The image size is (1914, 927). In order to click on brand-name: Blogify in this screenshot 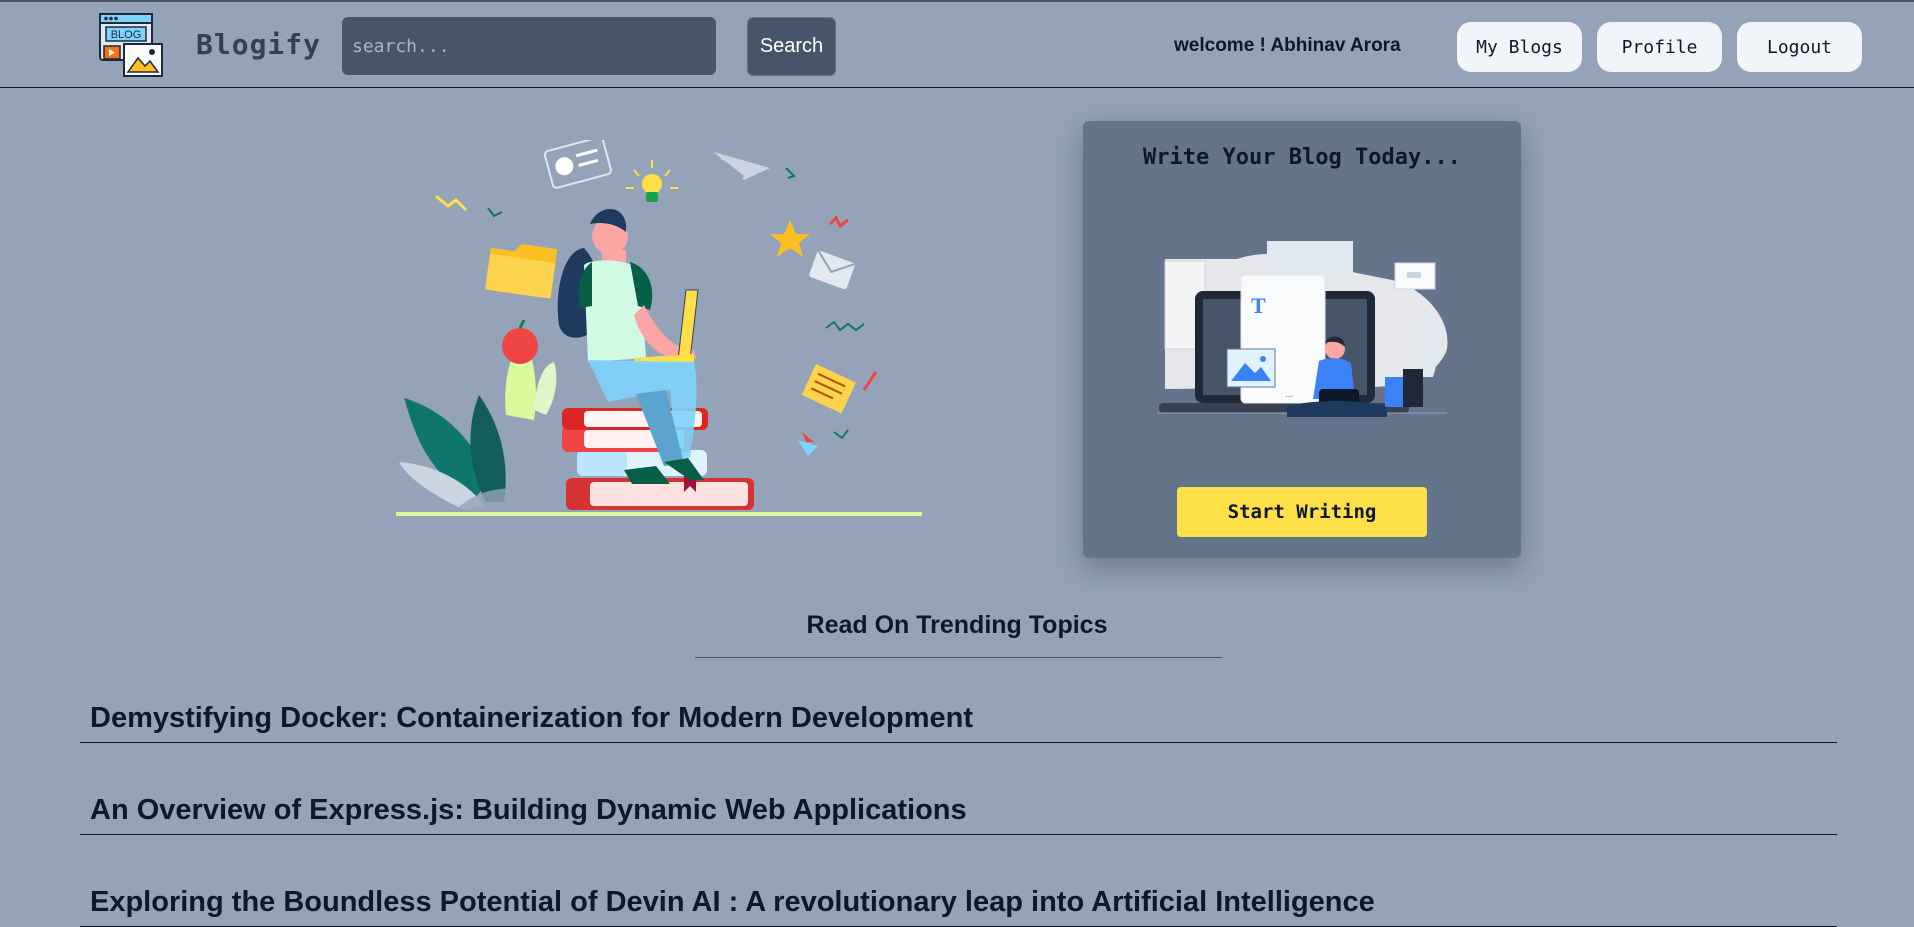, I will do `click(258, 44)`.